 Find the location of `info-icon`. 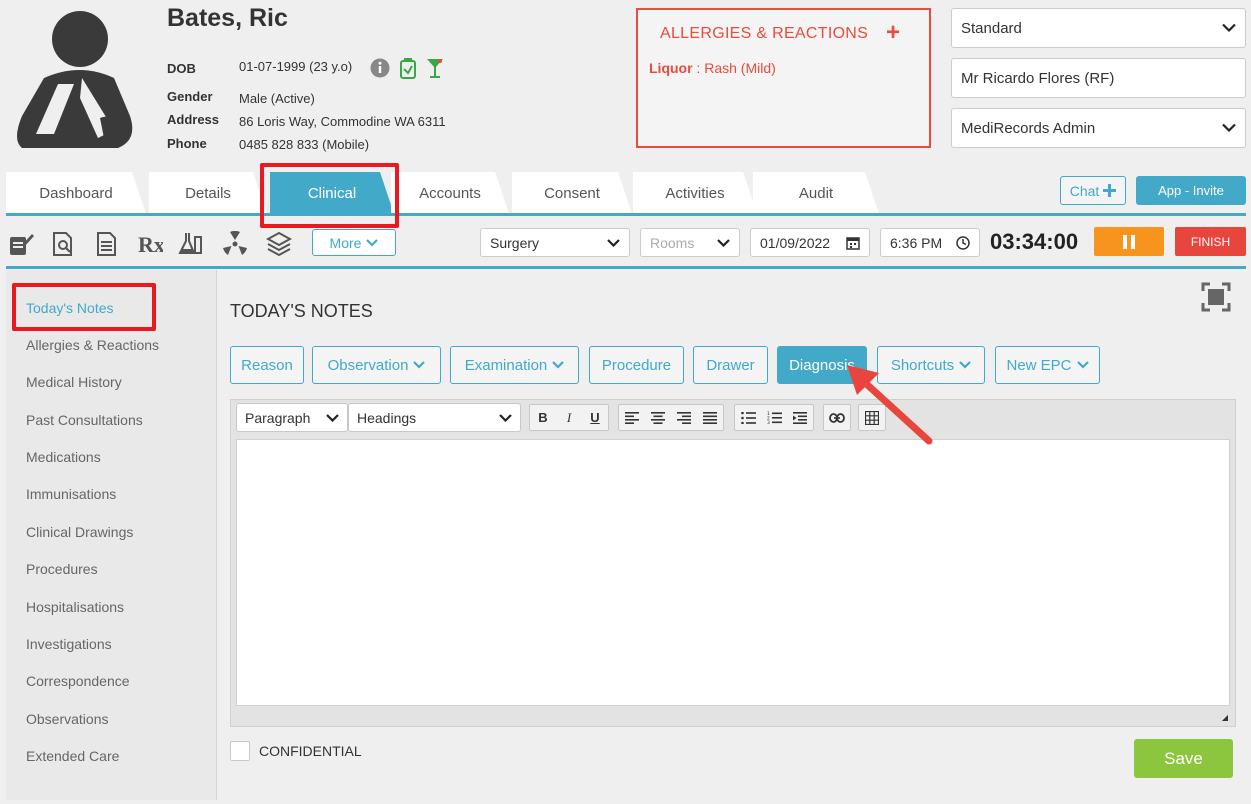

info-icon is located at coordinates (380, 68).